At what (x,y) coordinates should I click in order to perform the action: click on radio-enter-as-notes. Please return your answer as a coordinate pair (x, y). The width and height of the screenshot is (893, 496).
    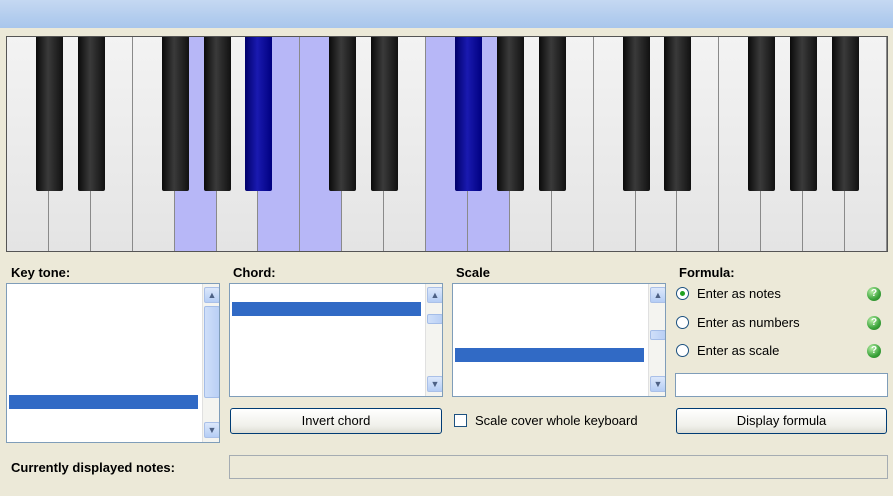
    Looking at the image, I should click on (682, 293).